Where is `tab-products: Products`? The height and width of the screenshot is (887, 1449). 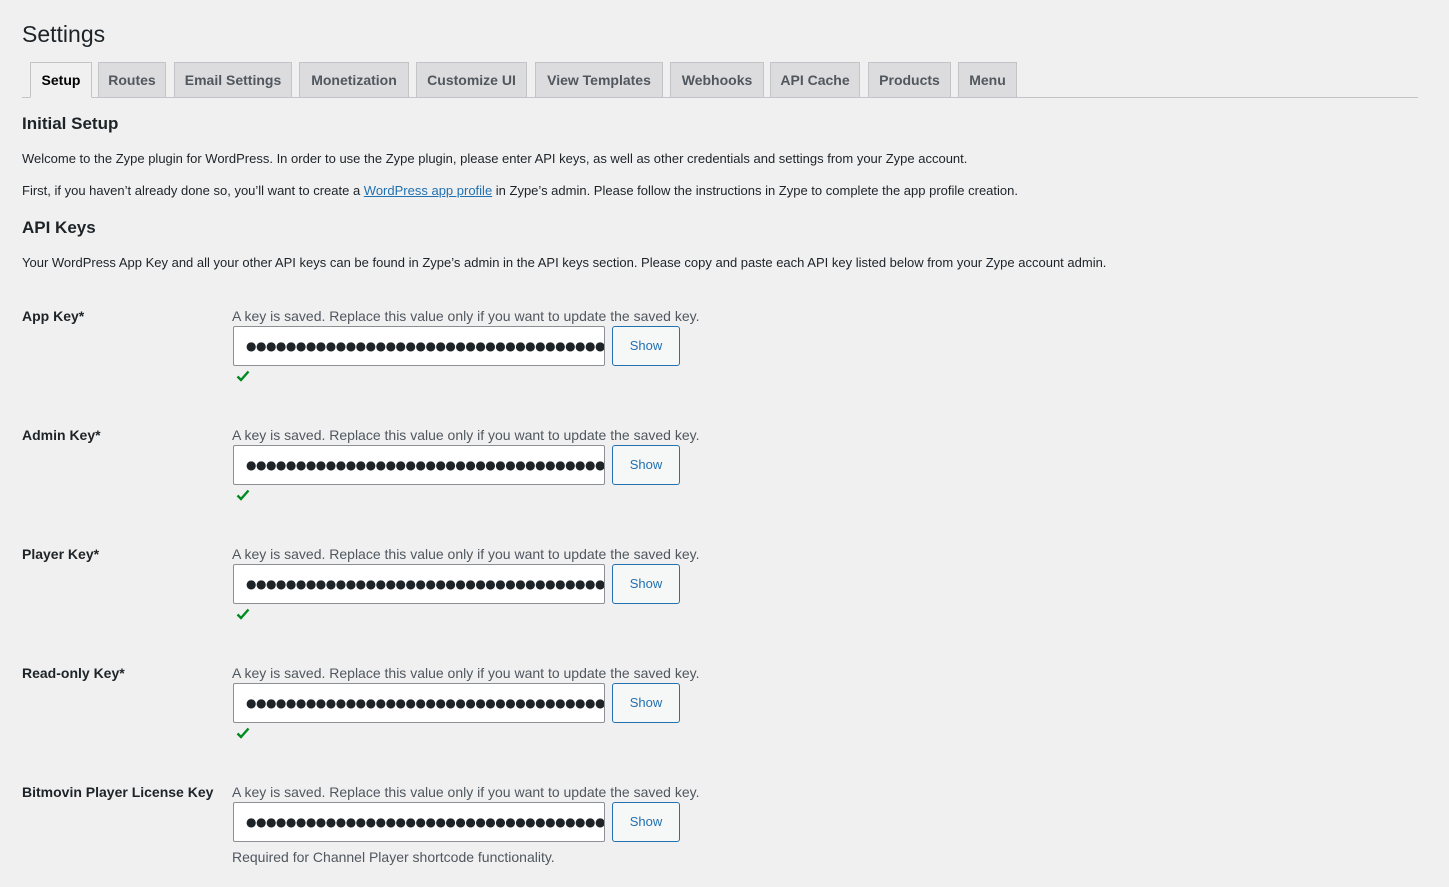 tab-products: Products is located at coordinates (909, 79).